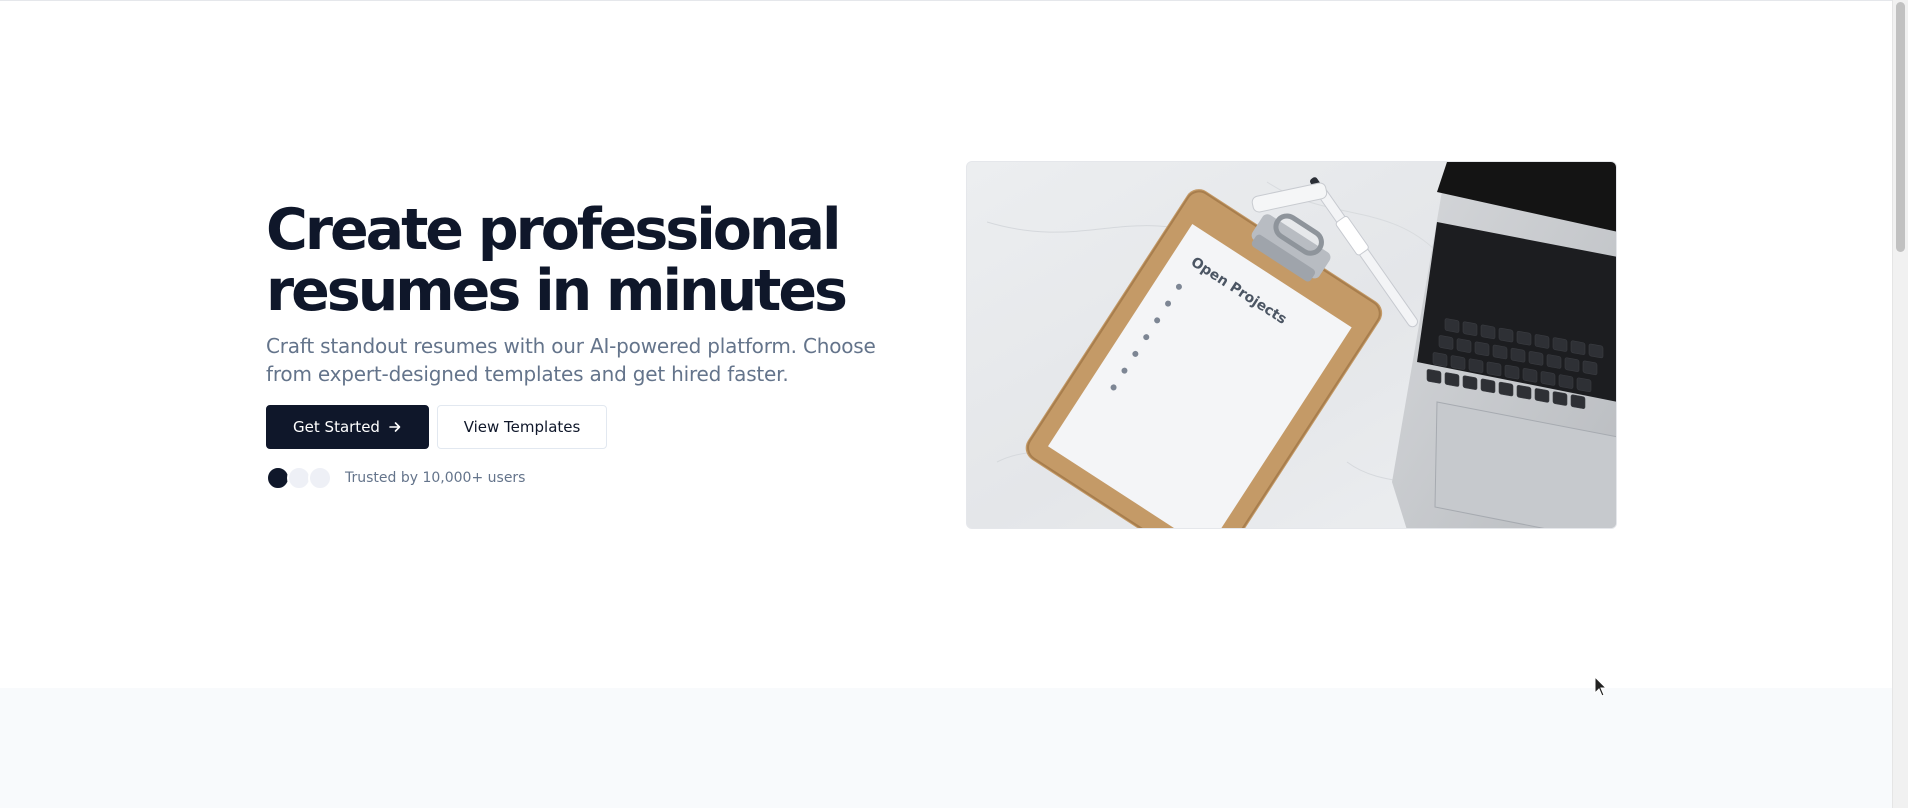 This screenshot has height=808, width=1908. Describe the element at coordinates (576, 478) in the screenshot. I see `trust-row: Trusted by 10,000+ users` at that location.